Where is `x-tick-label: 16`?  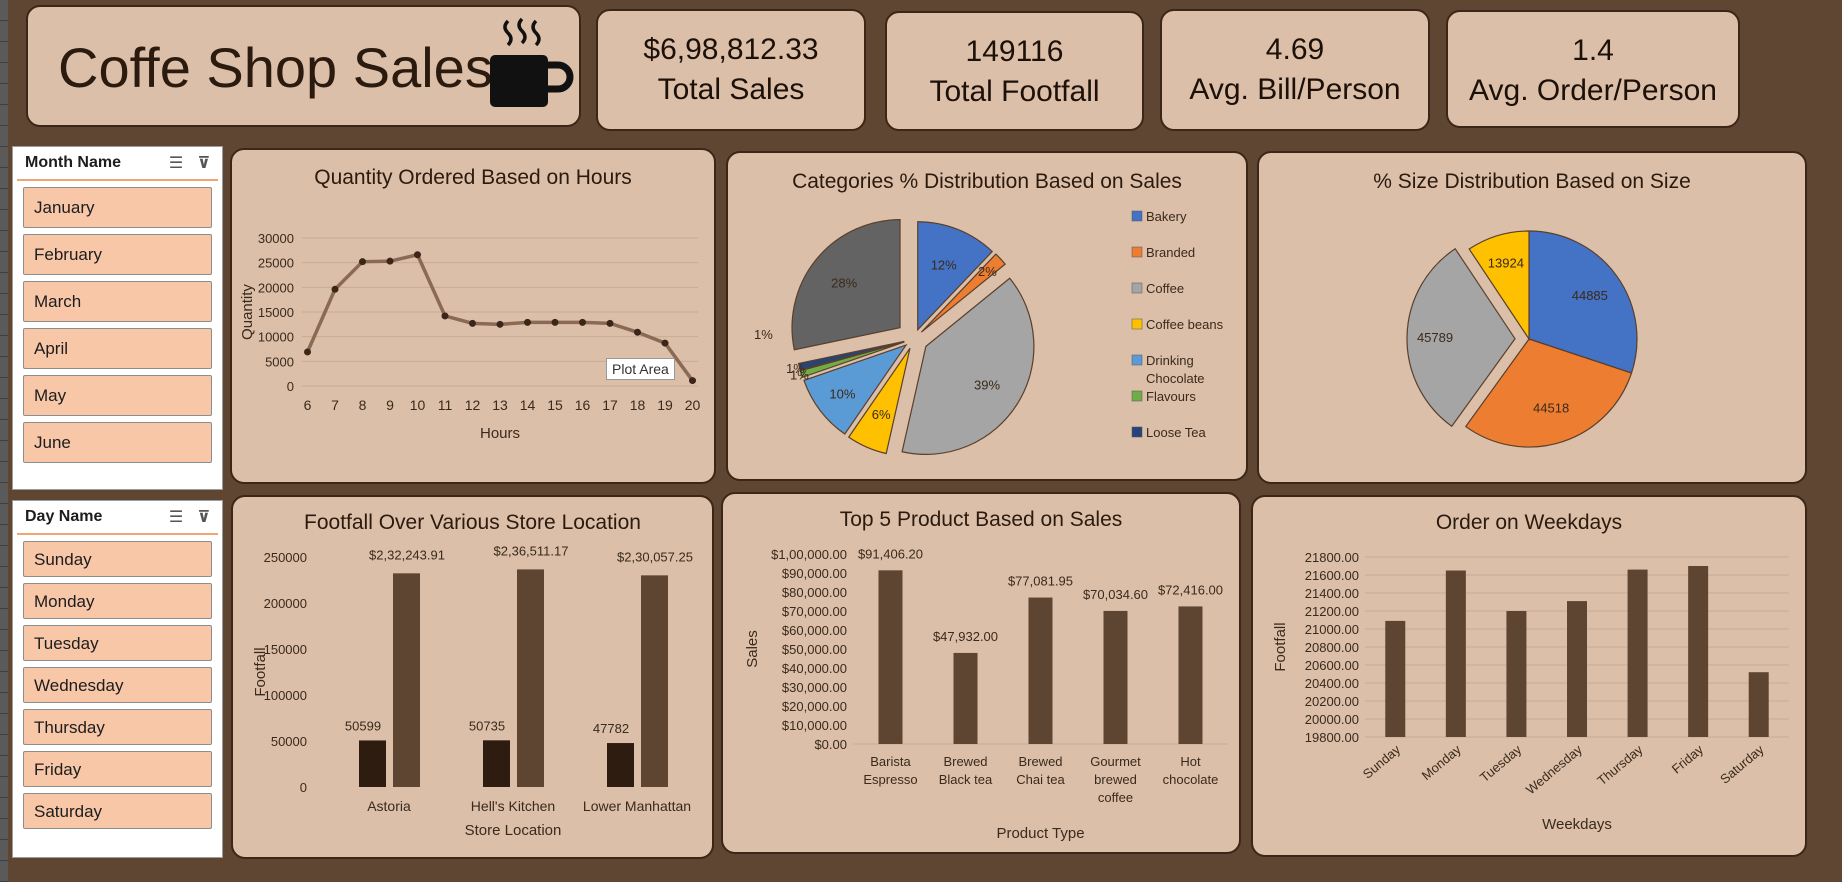
x-tick-label: 16 is located at coordinates (583, 405).